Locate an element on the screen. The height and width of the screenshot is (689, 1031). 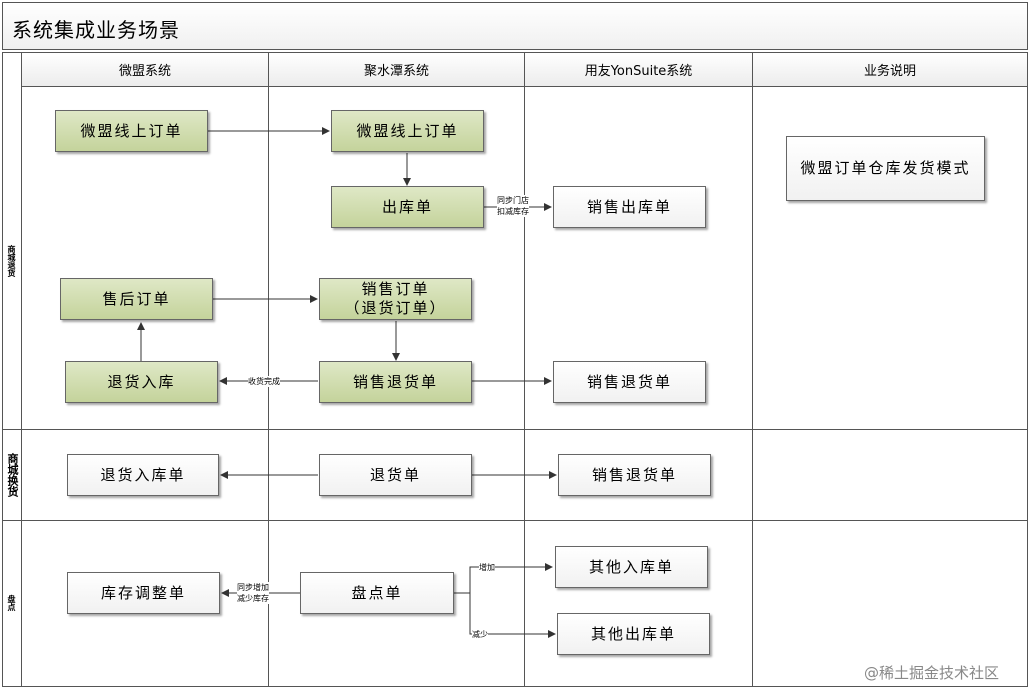
note-decrease: 减少 is located at coordinates (480, 634).